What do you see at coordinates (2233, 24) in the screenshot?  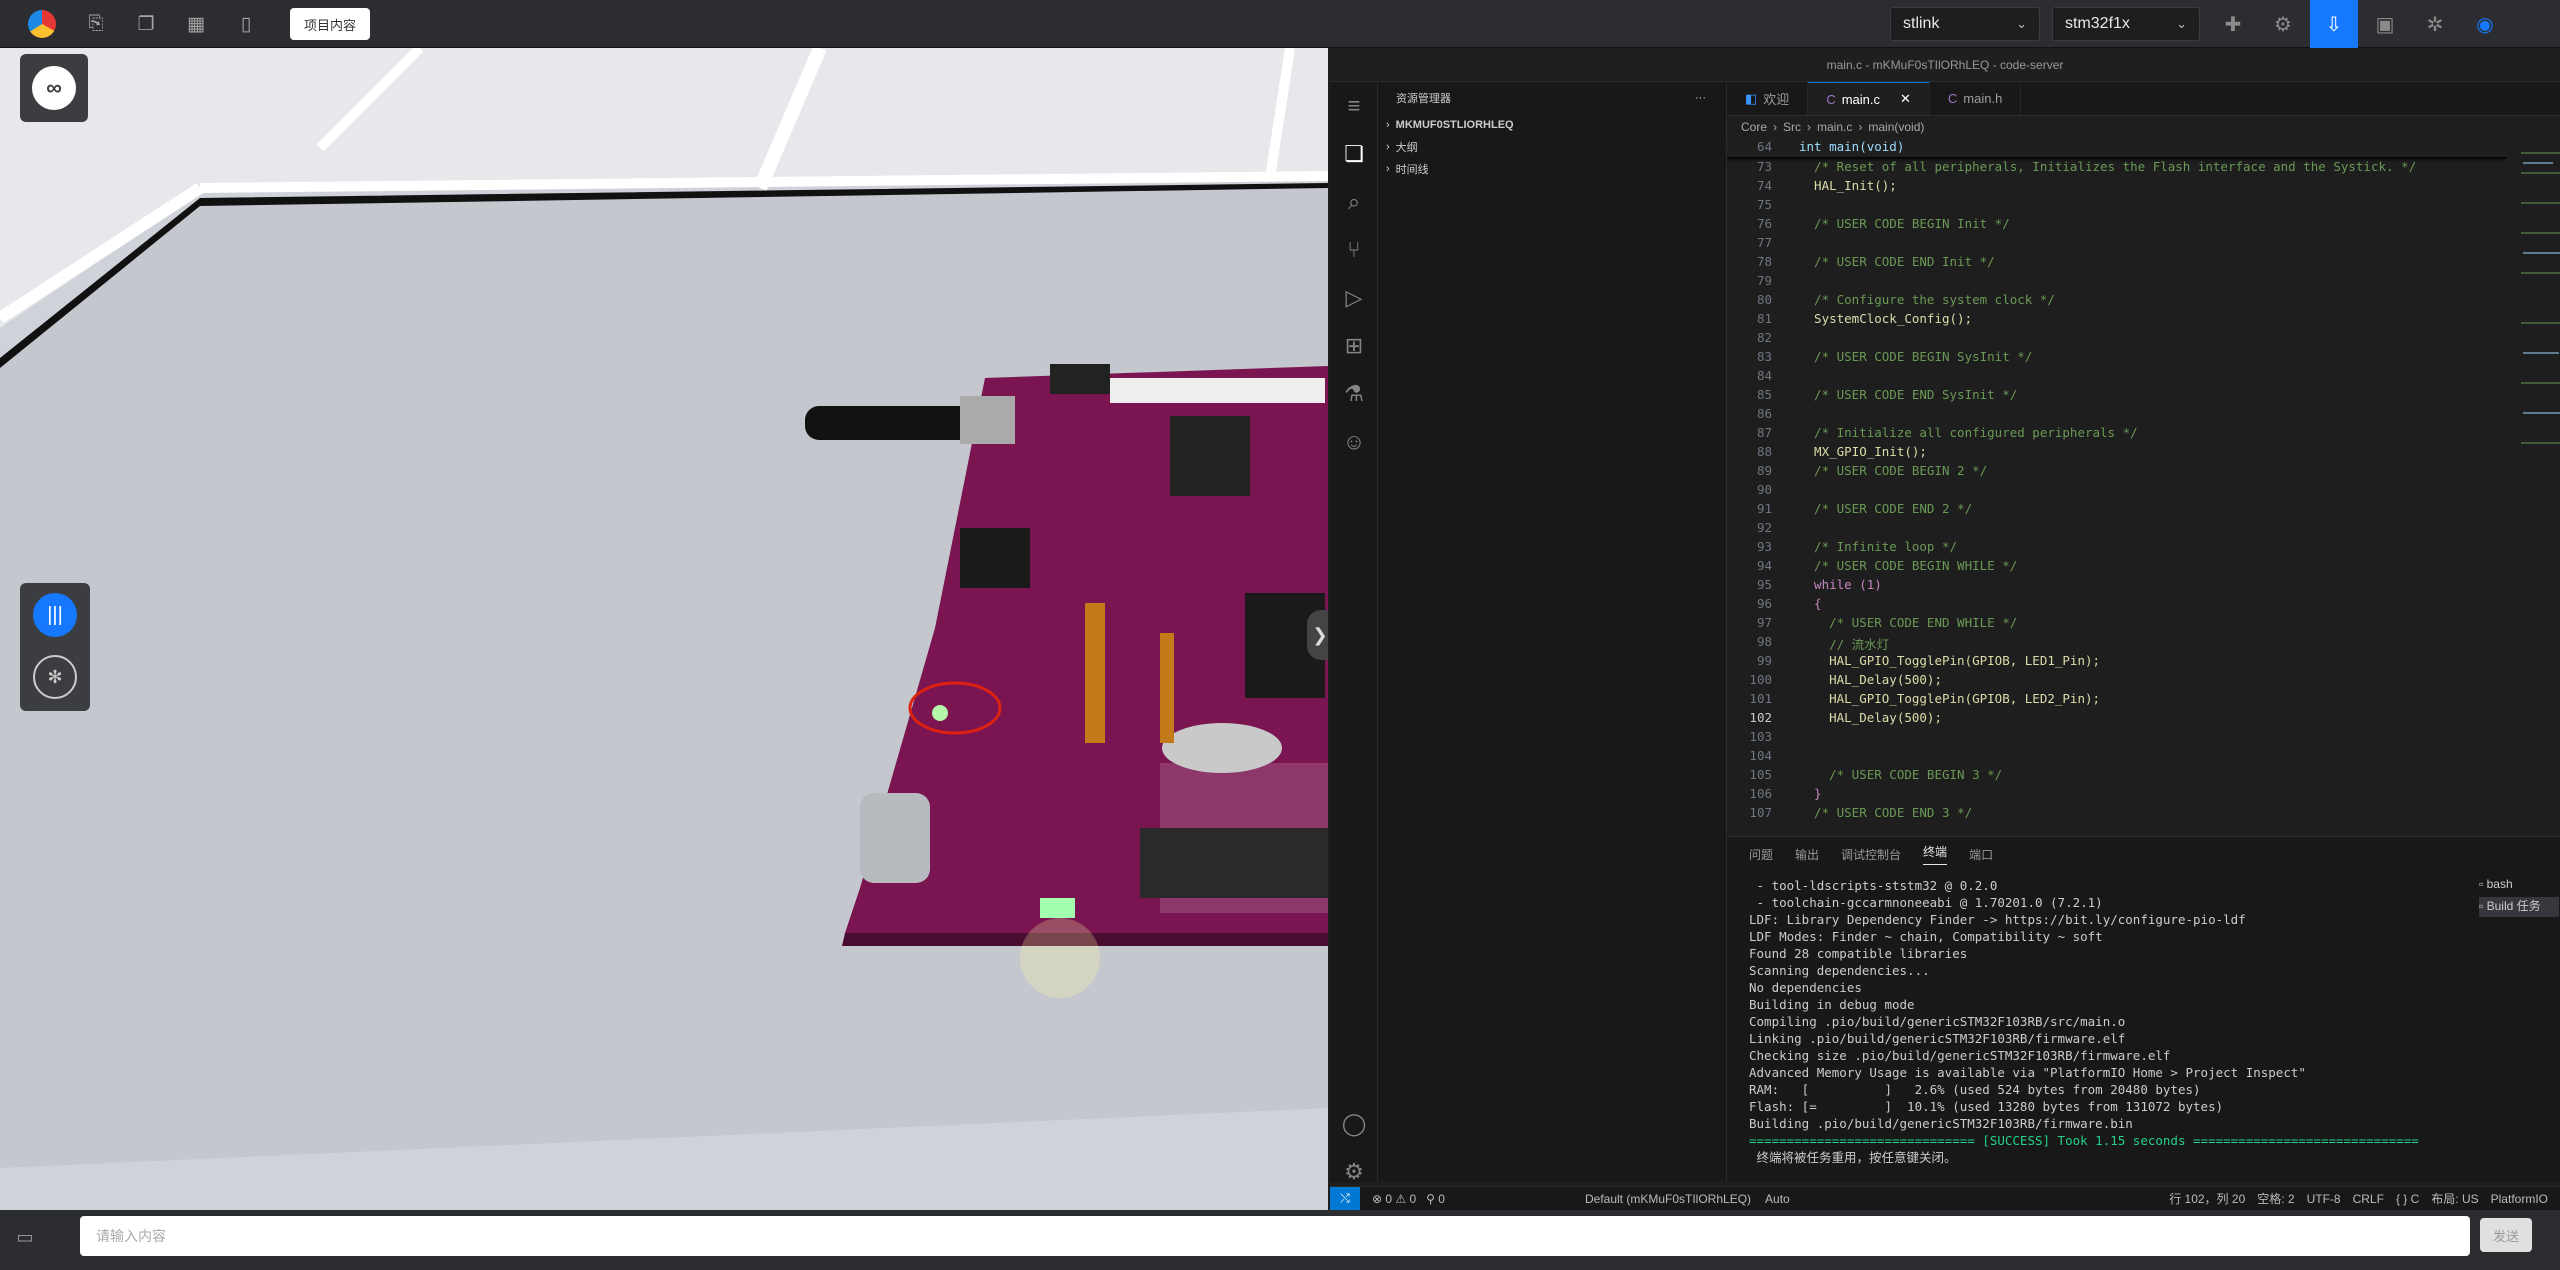 I see `plugin-icon: ✚` at bounding box center [2233, 24].